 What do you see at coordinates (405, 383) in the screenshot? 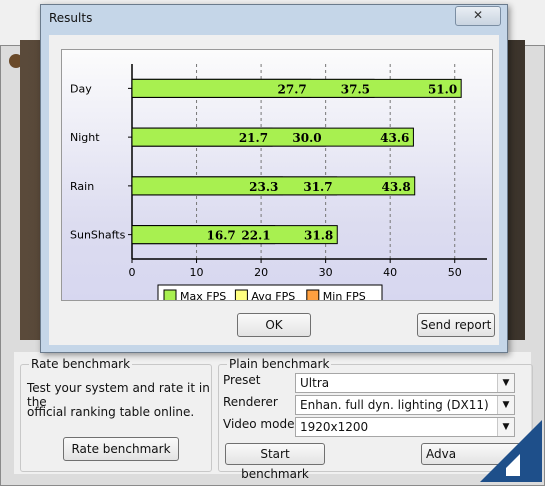
I see `preset-select: Ultra ▼` at bounding box center [405, 383].